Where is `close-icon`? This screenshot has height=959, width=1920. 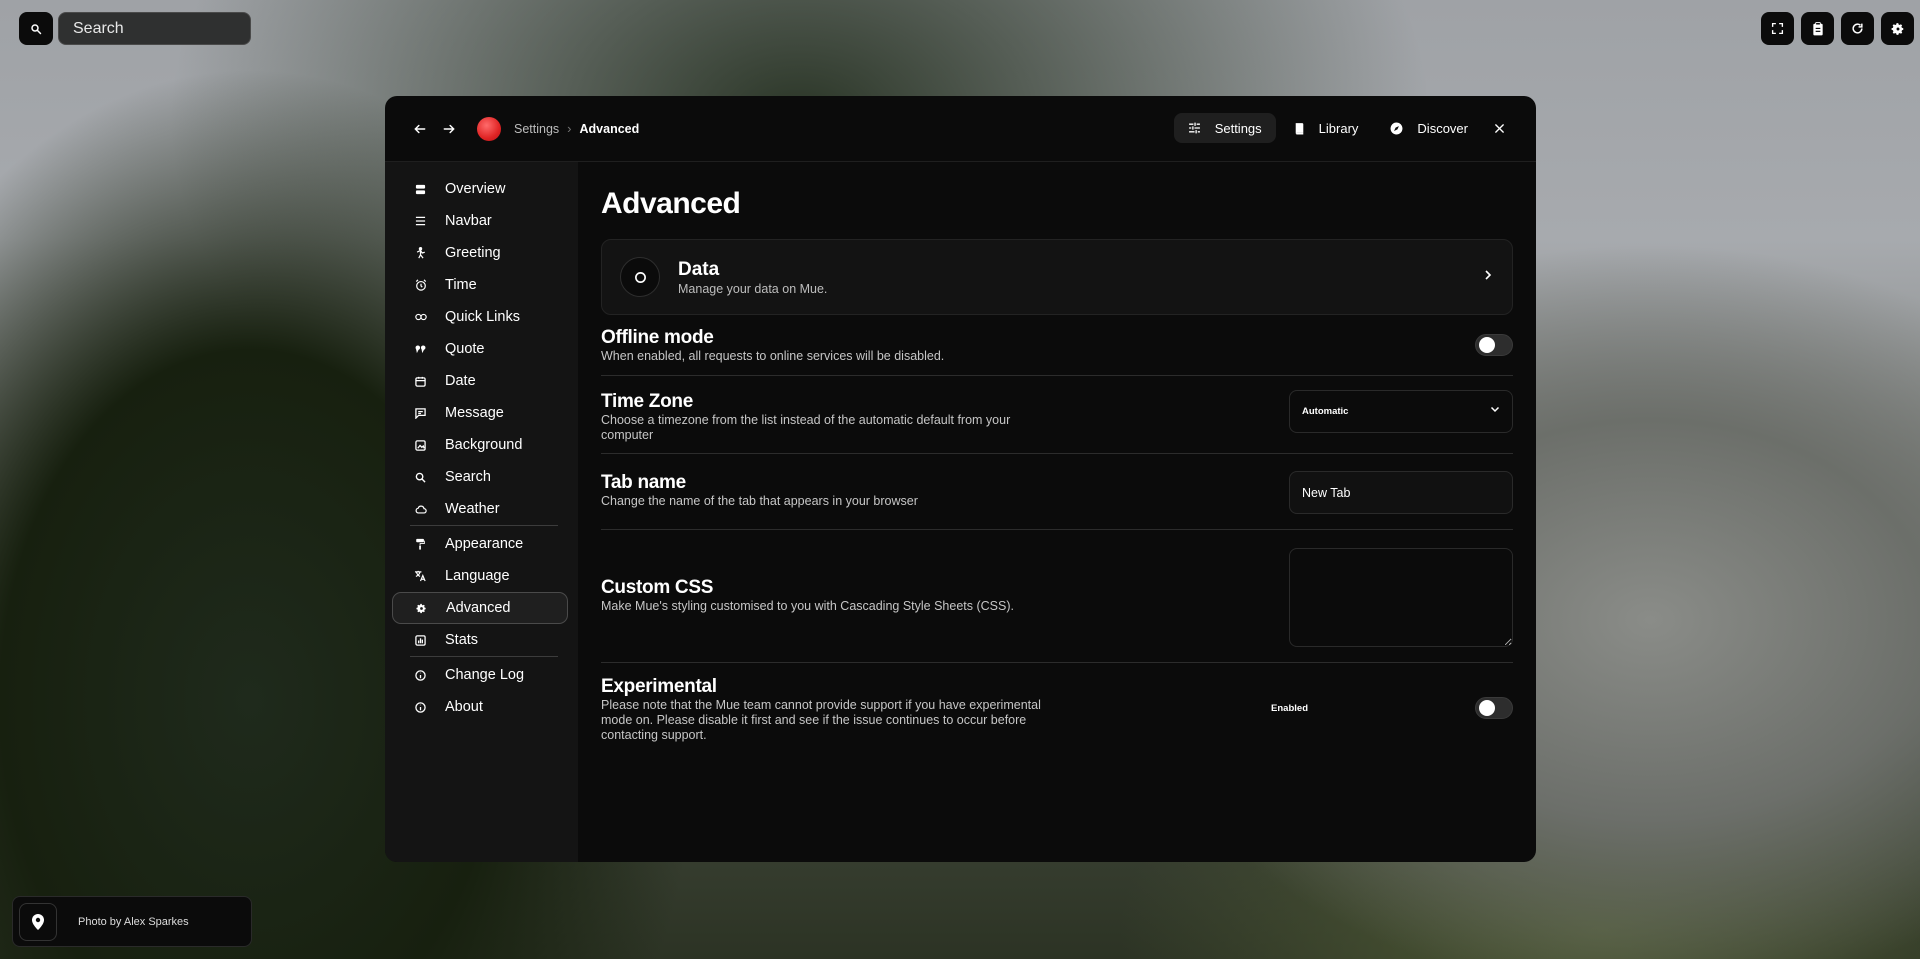 close-icon is located at coordinates (1499, 128).